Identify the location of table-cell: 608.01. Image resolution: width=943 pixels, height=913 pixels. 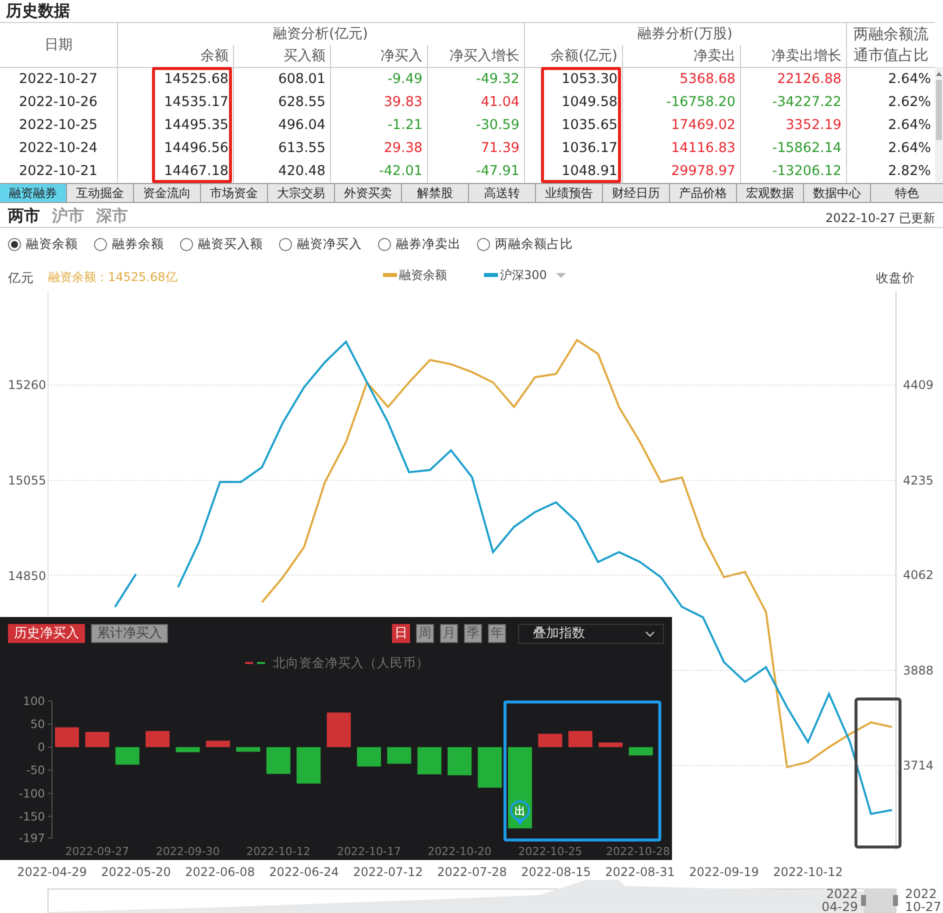
(281, 79).